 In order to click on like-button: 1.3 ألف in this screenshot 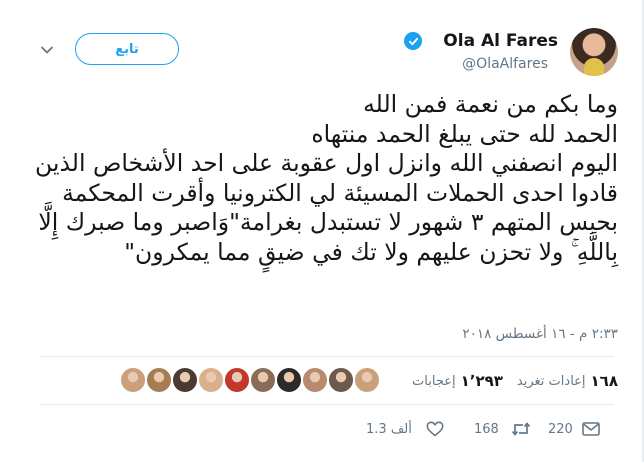, I will do `click(405, 429)`.